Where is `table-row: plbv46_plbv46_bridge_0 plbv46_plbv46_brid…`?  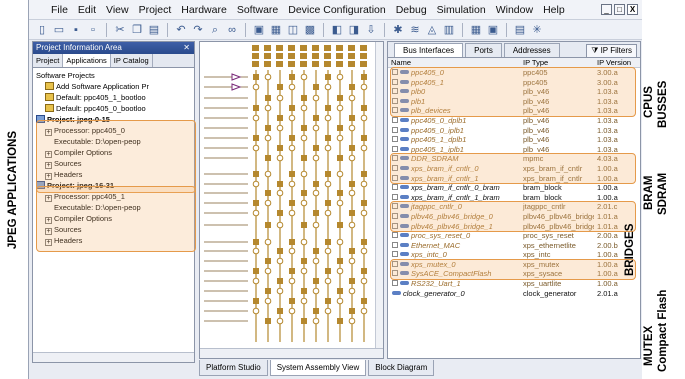 table-row: plbv46_plbv46_bridge_0 plbv46_plbv46_brid… is located at coordinates (514, 217).